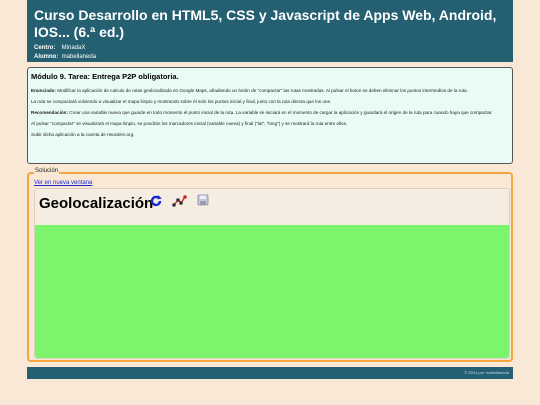 Image resolution: width=540 pixels, height=405 pixels. Describe the element at coordinates (73, 48) in the screenshot. I see `centro-value: MiriadaX` at that location.